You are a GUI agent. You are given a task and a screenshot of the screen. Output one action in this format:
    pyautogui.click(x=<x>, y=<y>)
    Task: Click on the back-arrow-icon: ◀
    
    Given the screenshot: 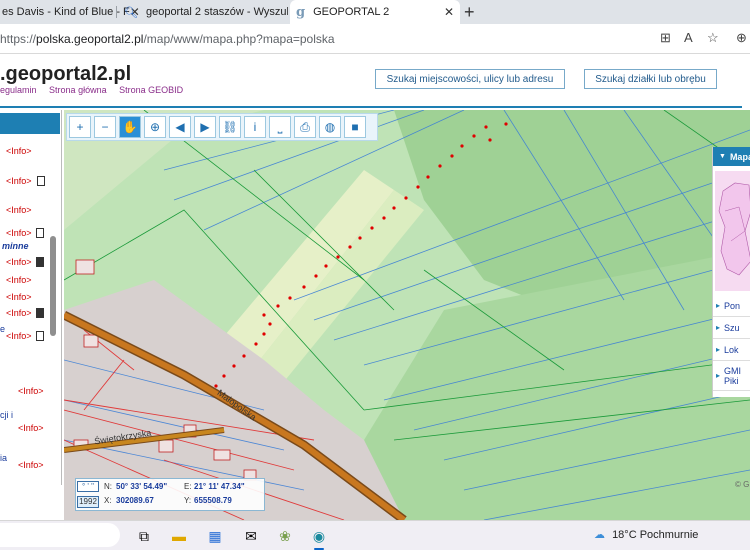 What is the action you would take?
    pyautogui.click(x=180, y=127)
    